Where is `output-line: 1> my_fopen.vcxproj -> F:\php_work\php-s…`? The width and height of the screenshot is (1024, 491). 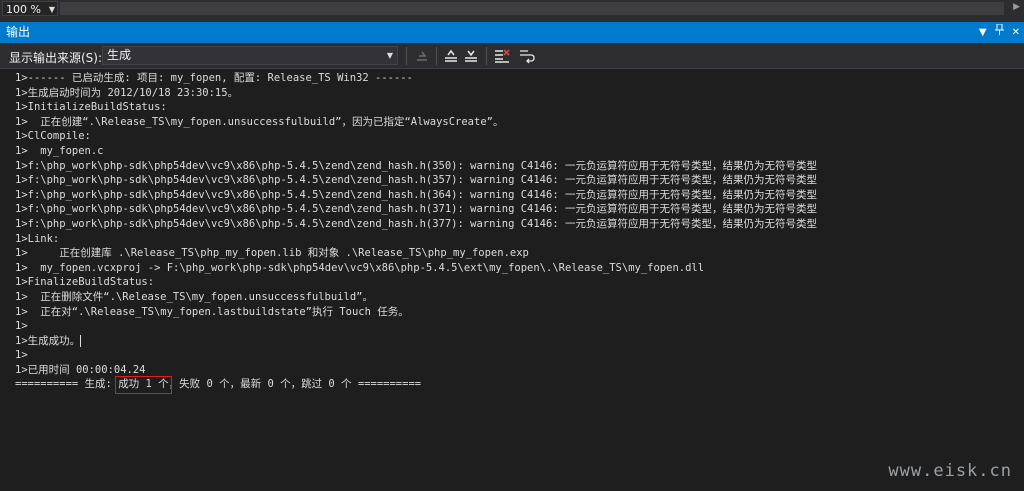 output-line: 1> my_fopen.vcxproj -> F:\php_work\php-s… is located at coordinates (360, 267).